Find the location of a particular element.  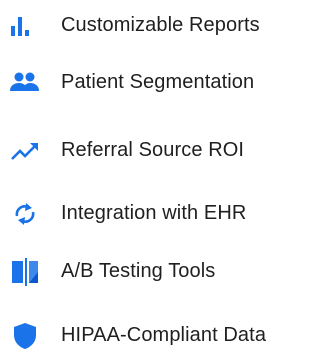

list-item-integration-with-ehr: Integration with EHR is located at coordinates (152, 213).